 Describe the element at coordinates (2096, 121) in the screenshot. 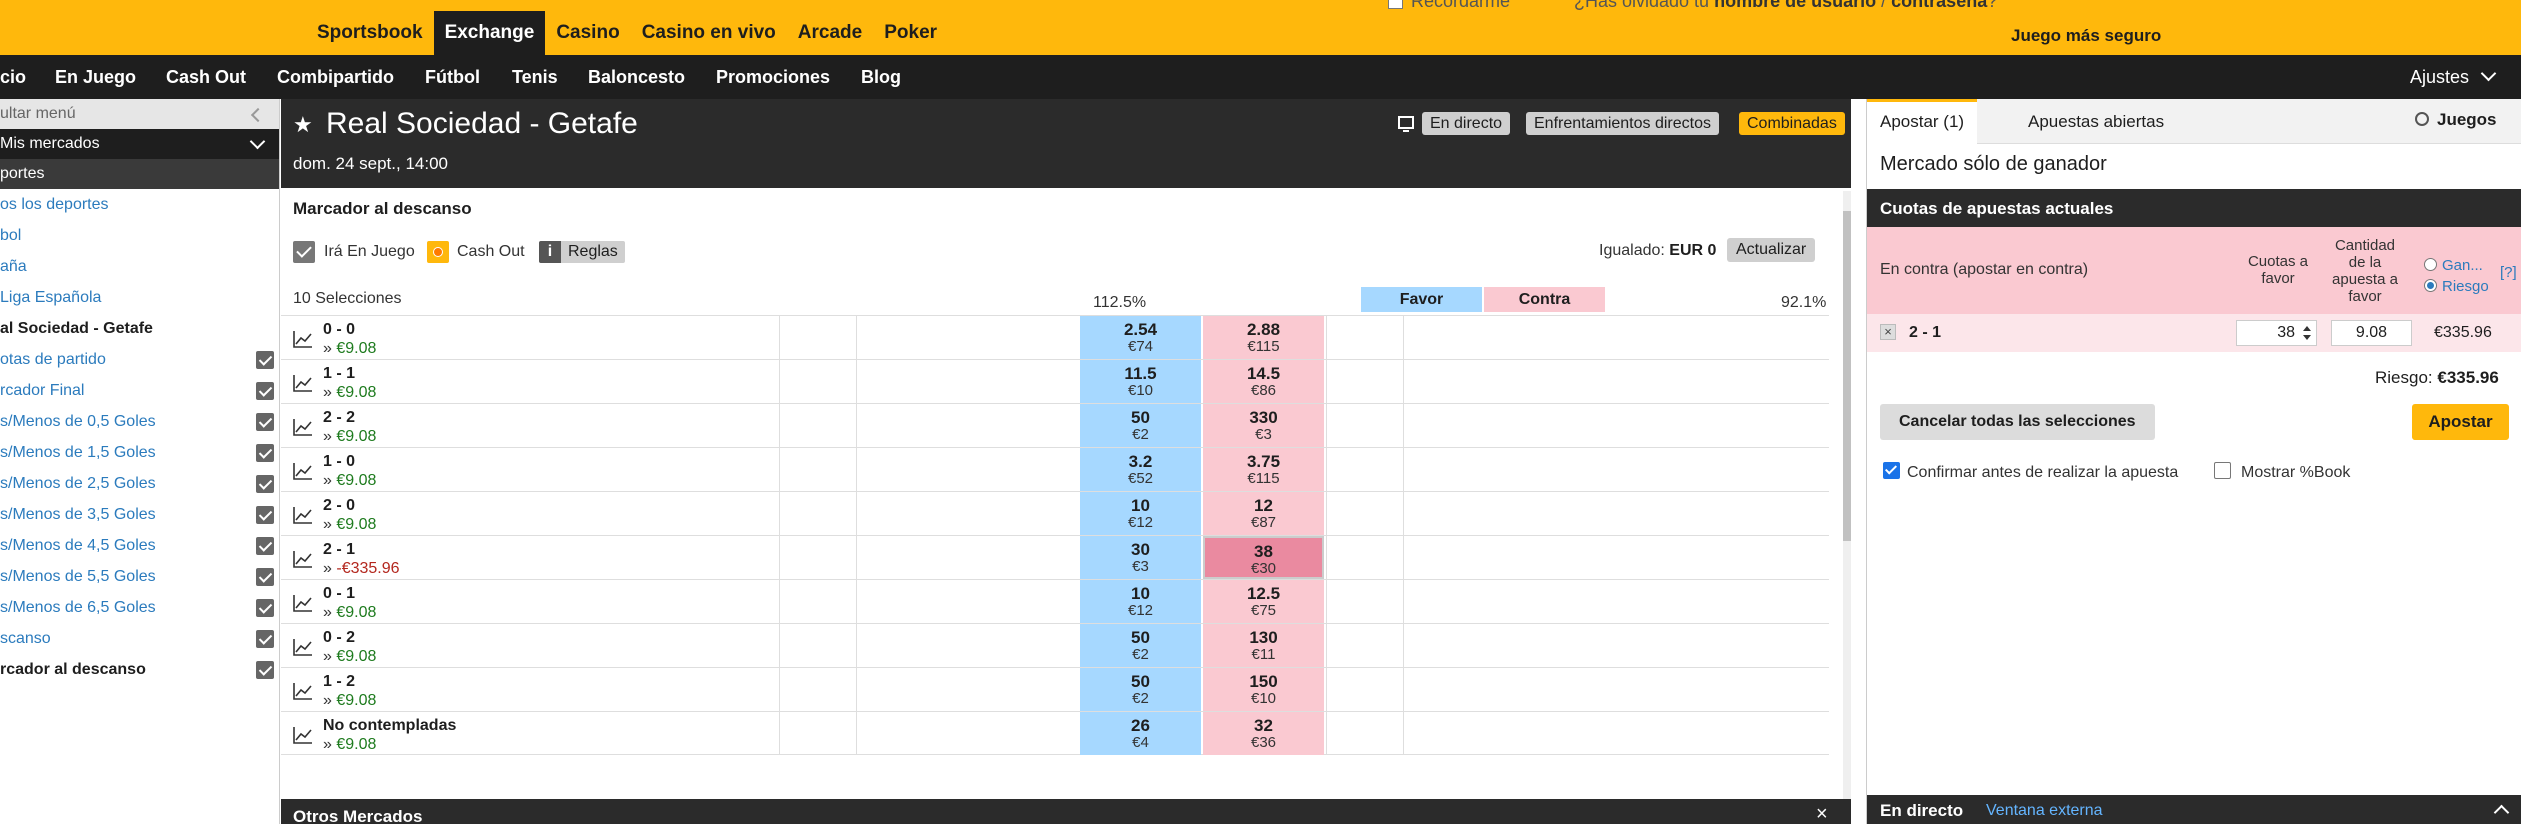

I see `tab-open-bets: Apuestas abiertas` at that location.